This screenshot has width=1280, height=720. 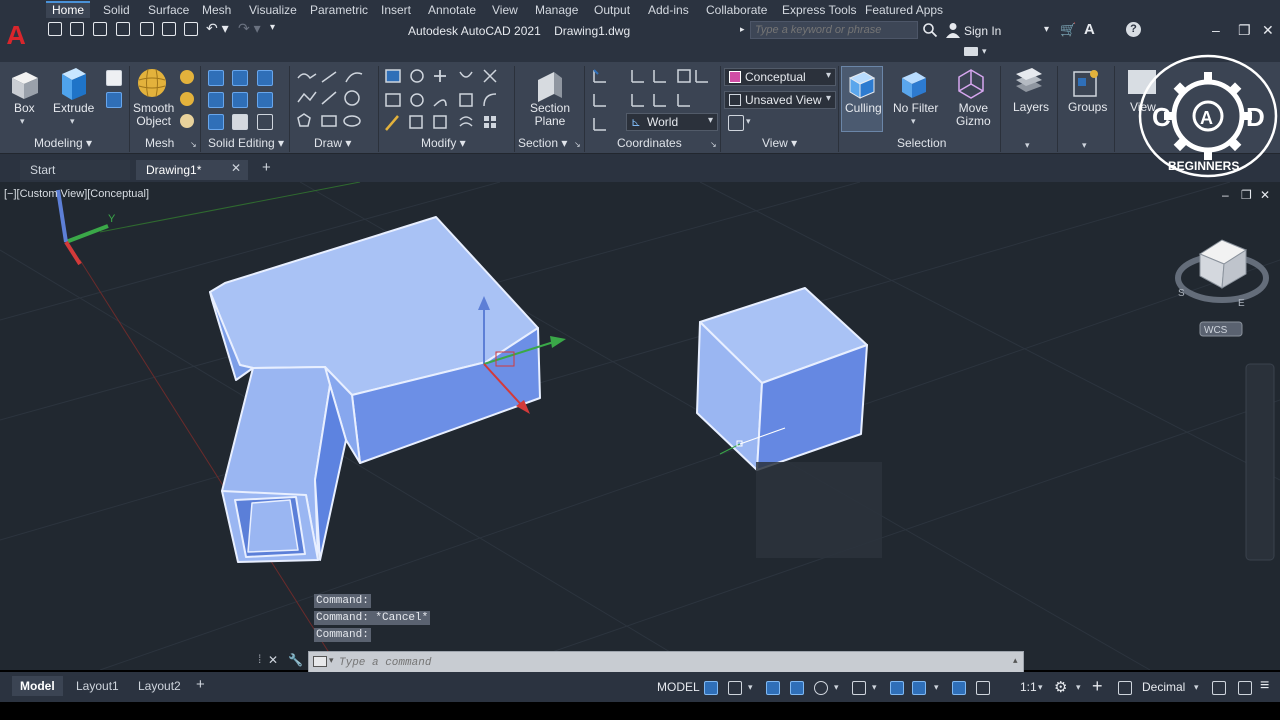 I want to click on solid-editing-panel-label: Solid Editing ▾, so click(x=246, y=143).